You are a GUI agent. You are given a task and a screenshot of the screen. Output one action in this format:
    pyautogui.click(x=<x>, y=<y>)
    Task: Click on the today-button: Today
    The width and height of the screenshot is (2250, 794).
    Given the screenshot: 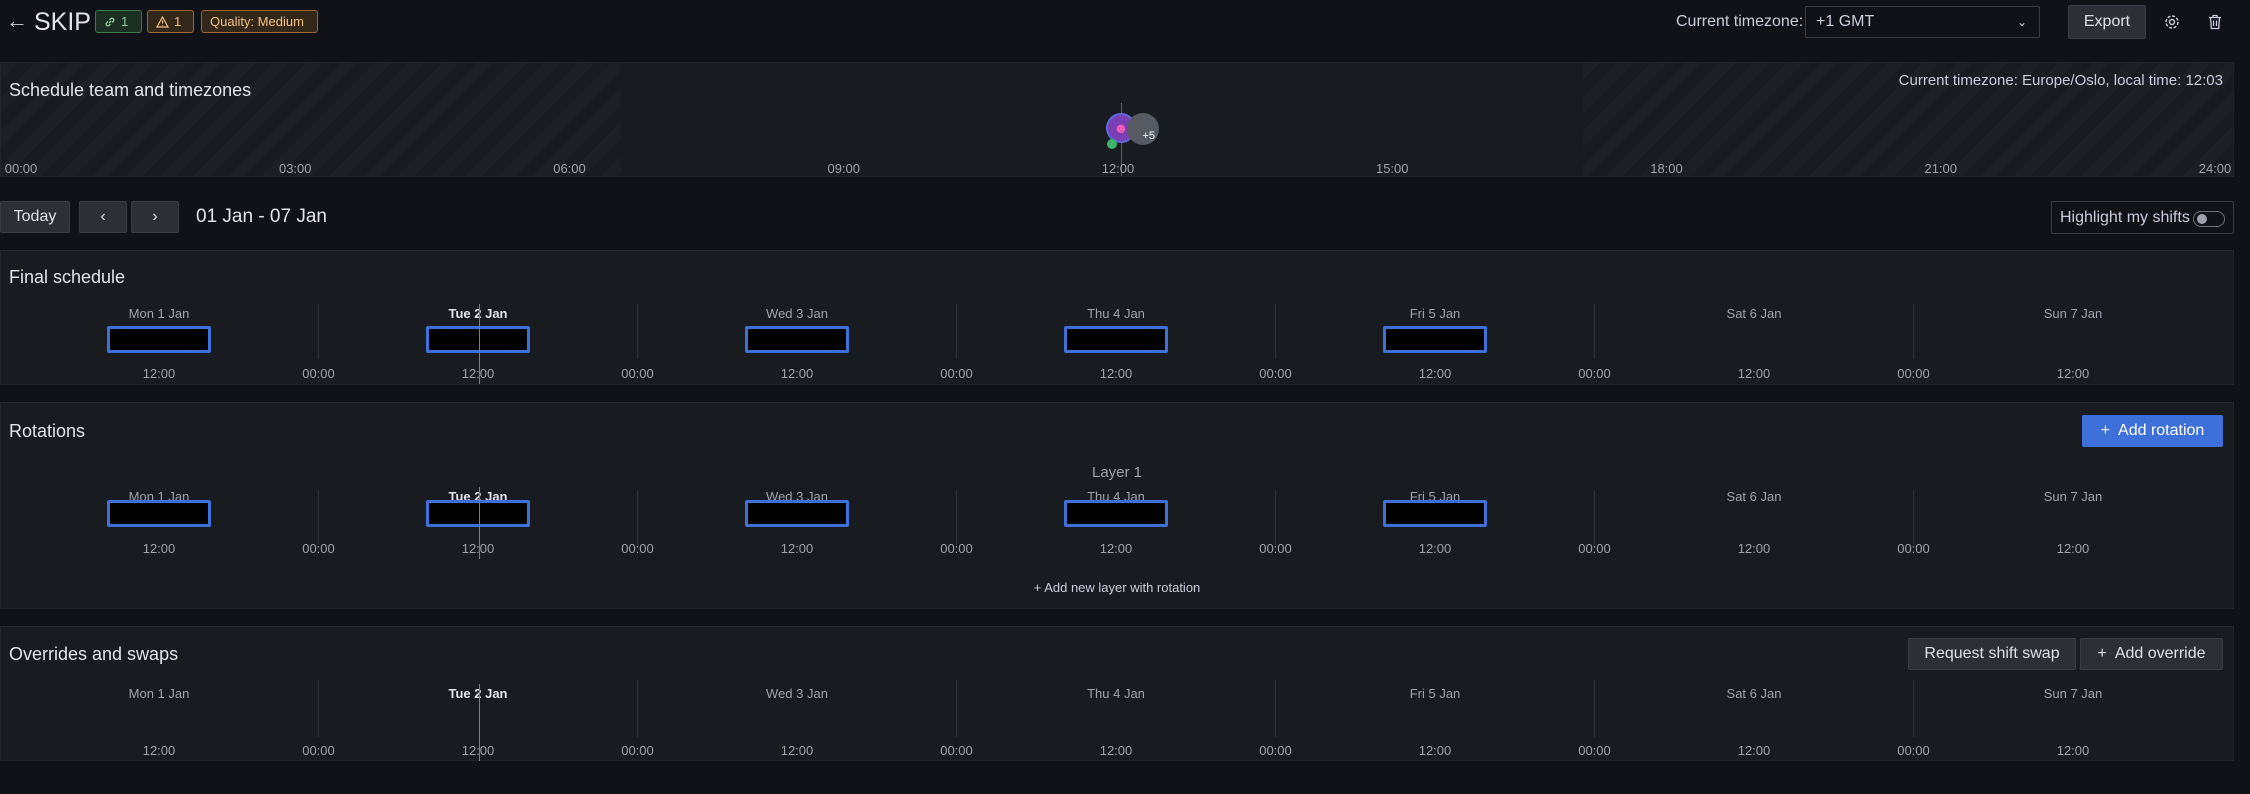 What is the action you would take?
    pyautogui.click(x=35, y=217)
    